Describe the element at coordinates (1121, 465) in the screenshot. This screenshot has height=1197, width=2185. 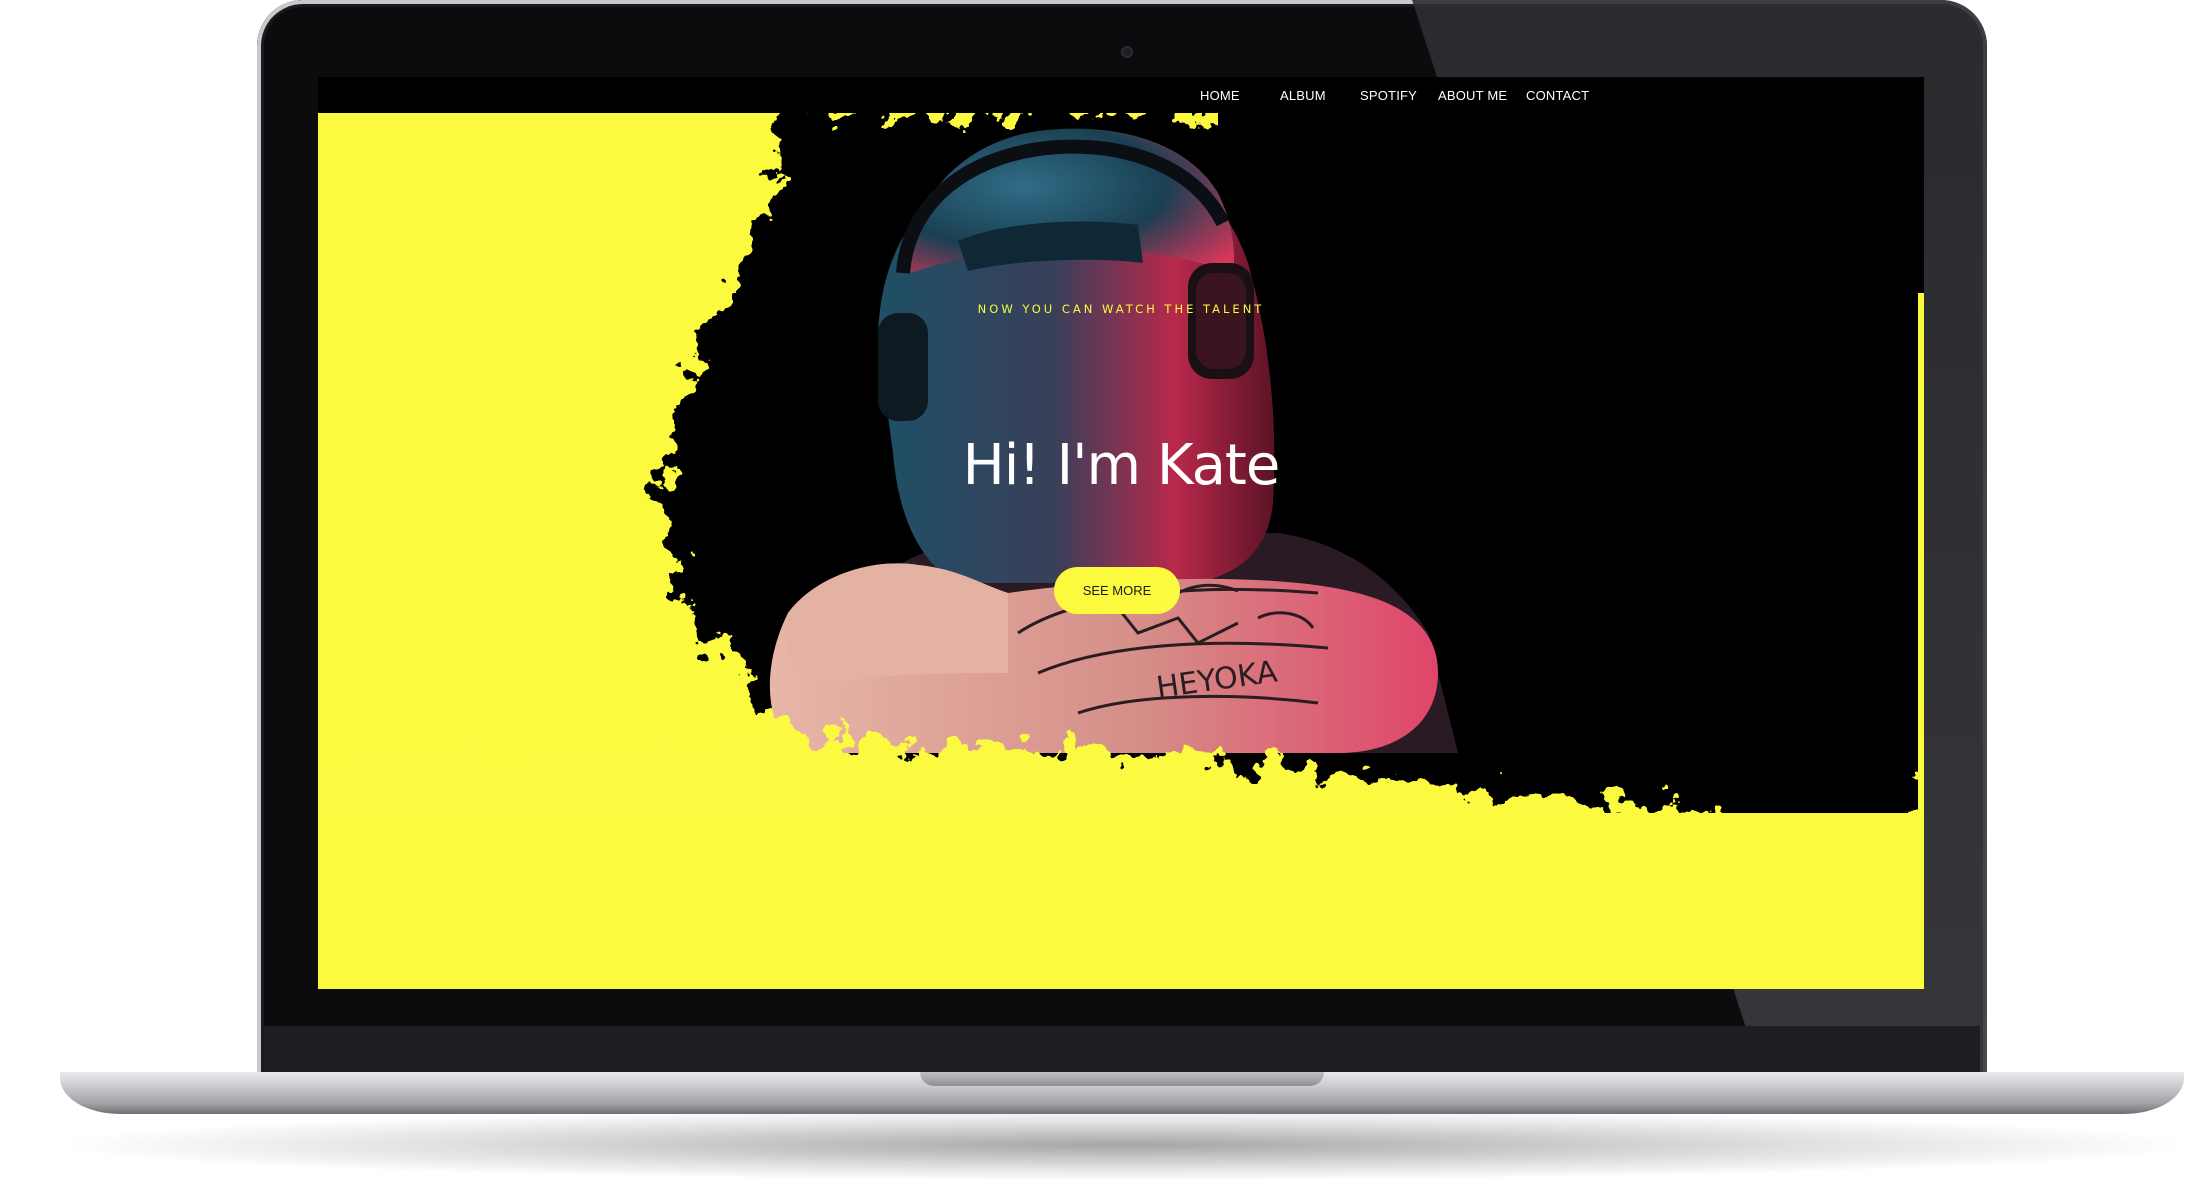
I see `hero-title: Hi! I'm Kate` at that location.